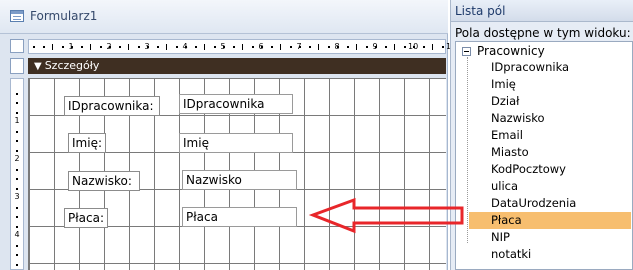 The height and width of the screenshot is (270, 633). I want to click on field-item-idpracownika: IDpracownika, so click(550, 67).